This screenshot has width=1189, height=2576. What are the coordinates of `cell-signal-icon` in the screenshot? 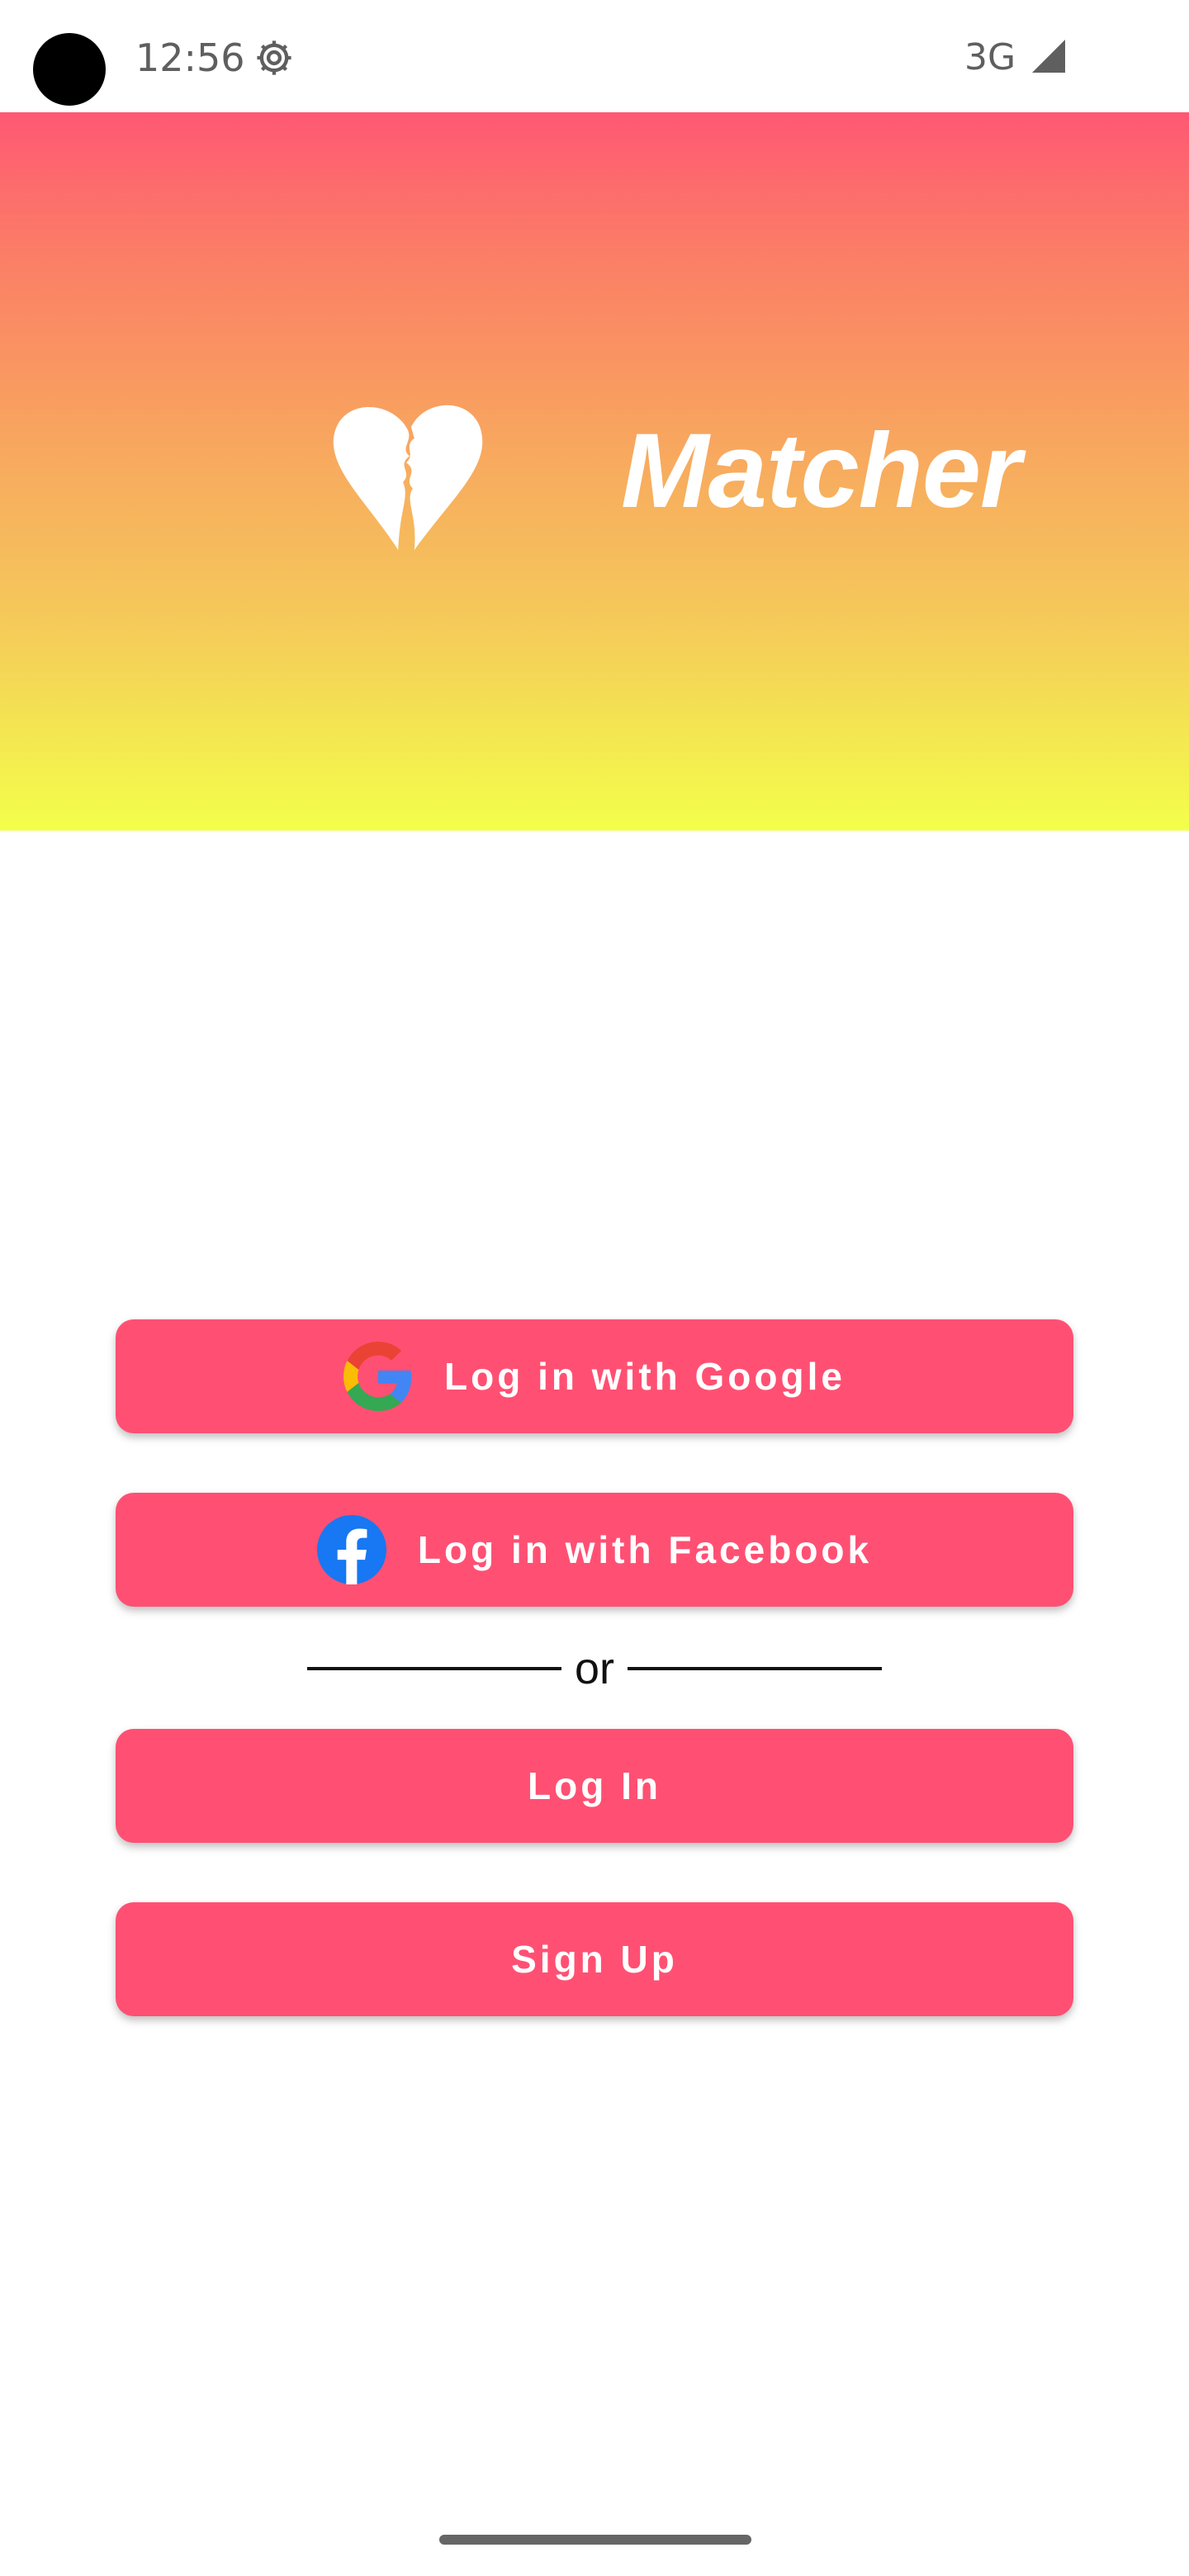 It's located at (1048, 56).